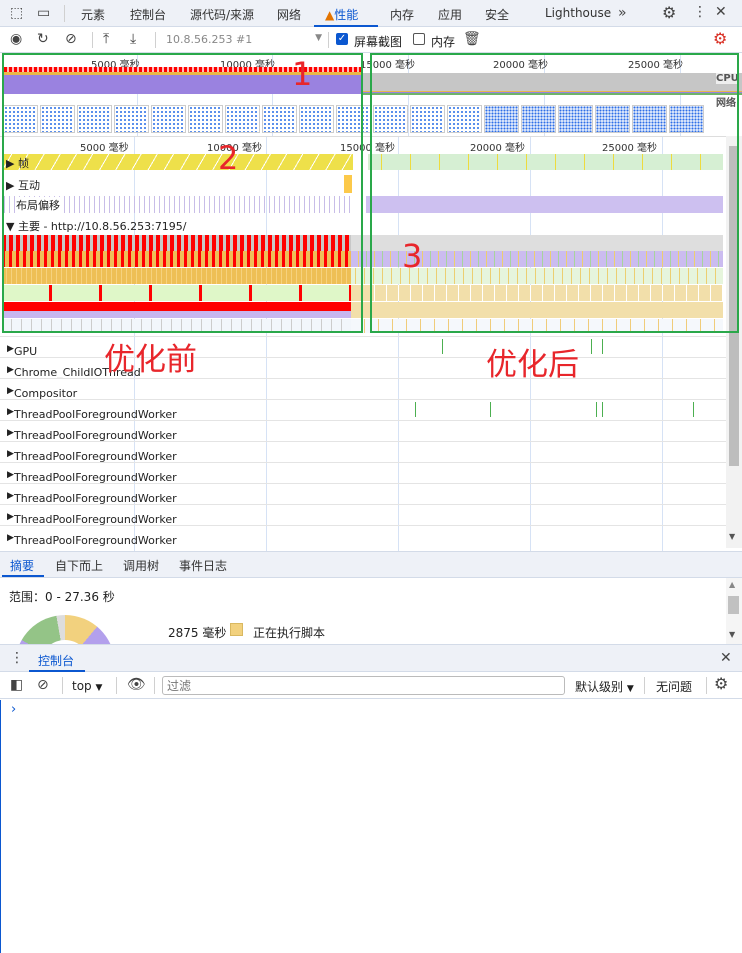  Describe the element at coordinates (141, 565) in the screenshot. I see `tab-call-tree: 调用树` at that location.